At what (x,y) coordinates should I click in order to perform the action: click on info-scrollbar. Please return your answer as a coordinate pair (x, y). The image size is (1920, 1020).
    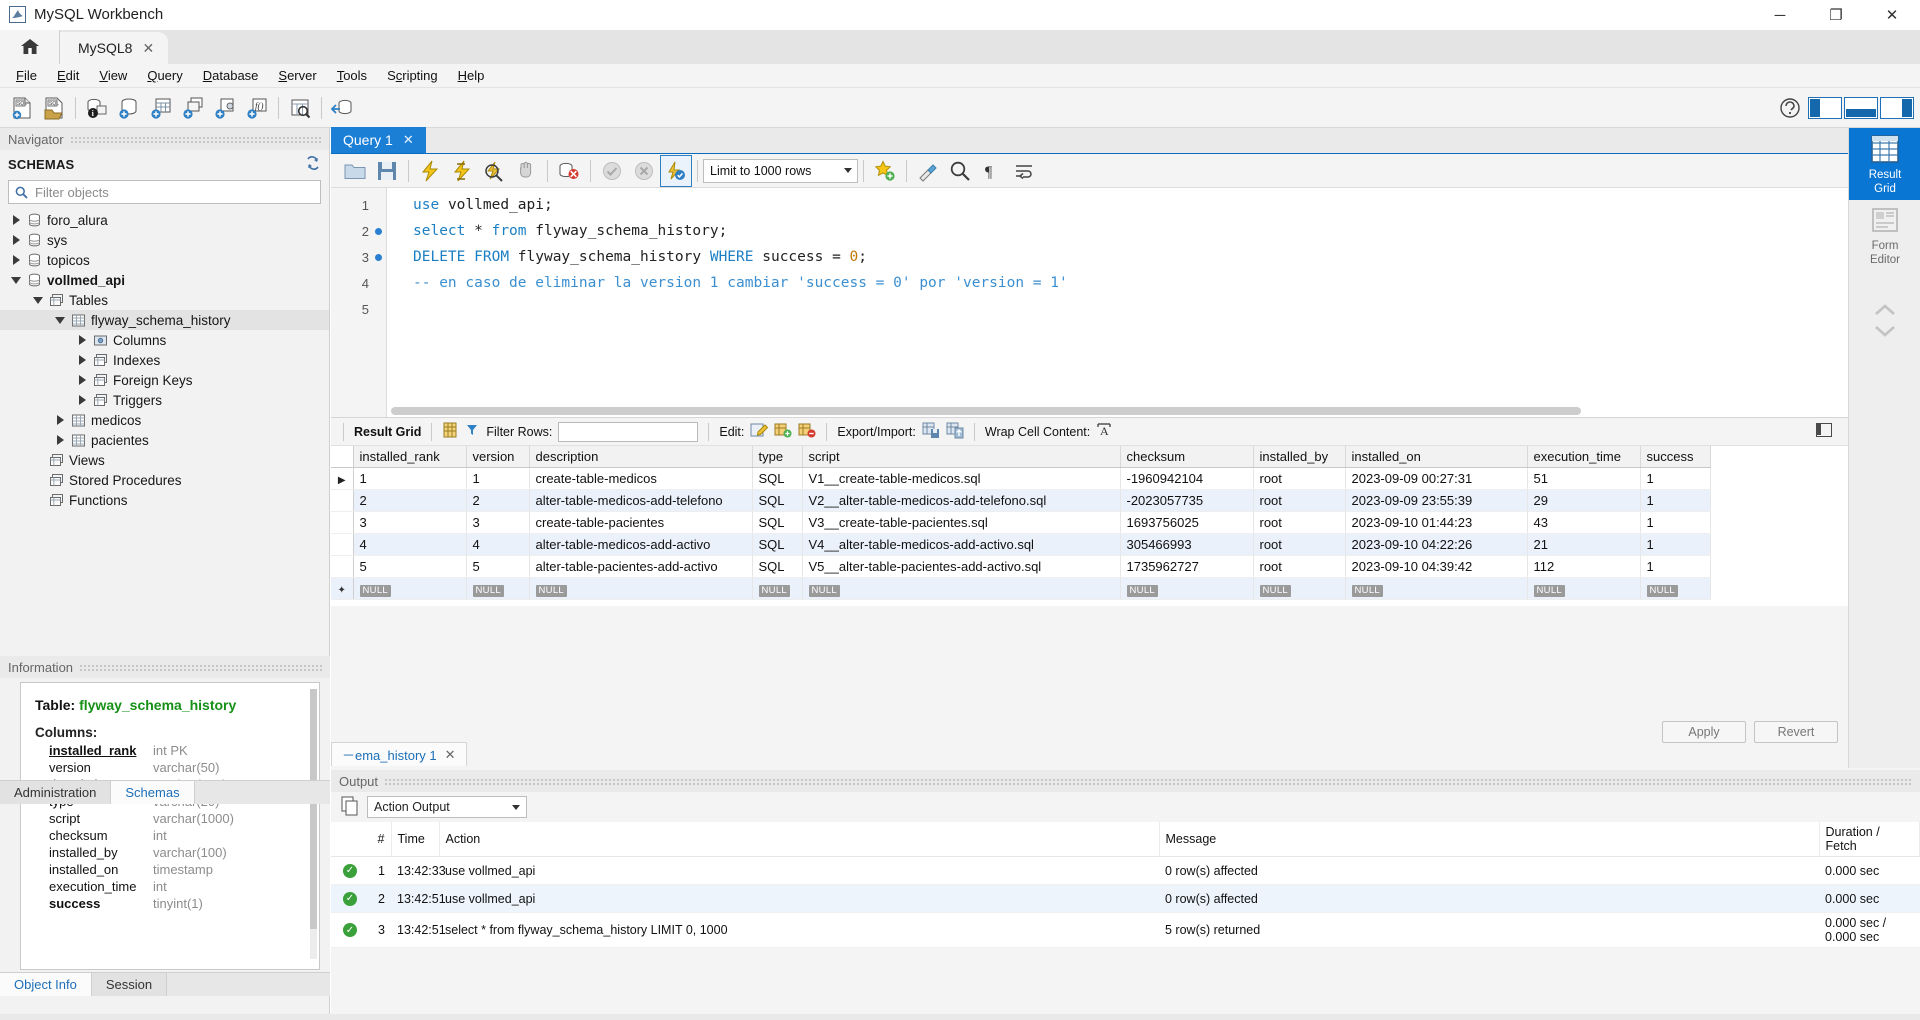
    Looking at the image, I should click on (313, 824).